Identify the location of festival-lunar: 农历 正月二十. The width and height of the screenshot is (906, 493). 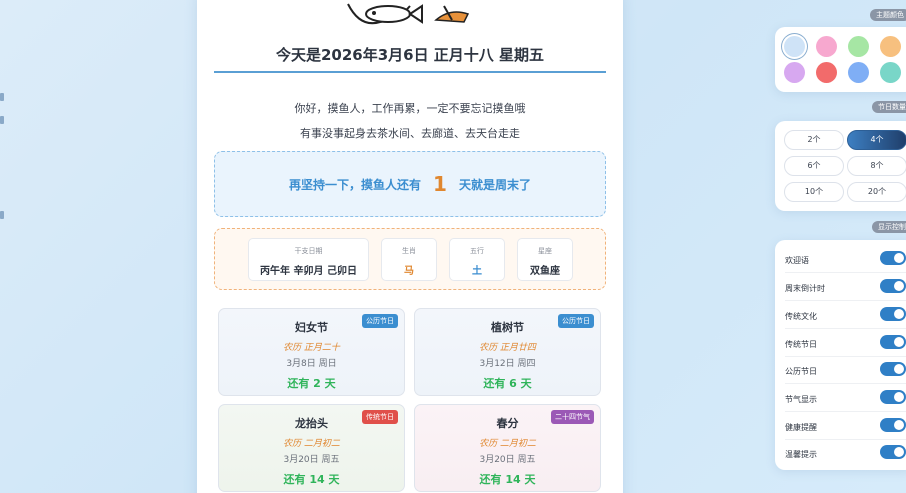
(311, 348).